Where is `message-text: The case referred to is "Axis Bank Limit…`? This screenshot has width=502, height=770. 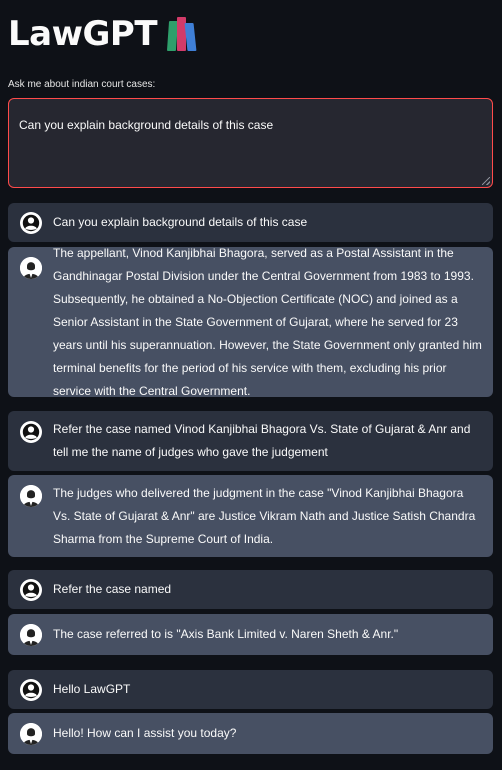
message-text: The case referred to is "Axis Bank Limit… is located at coordinates (226, 634).